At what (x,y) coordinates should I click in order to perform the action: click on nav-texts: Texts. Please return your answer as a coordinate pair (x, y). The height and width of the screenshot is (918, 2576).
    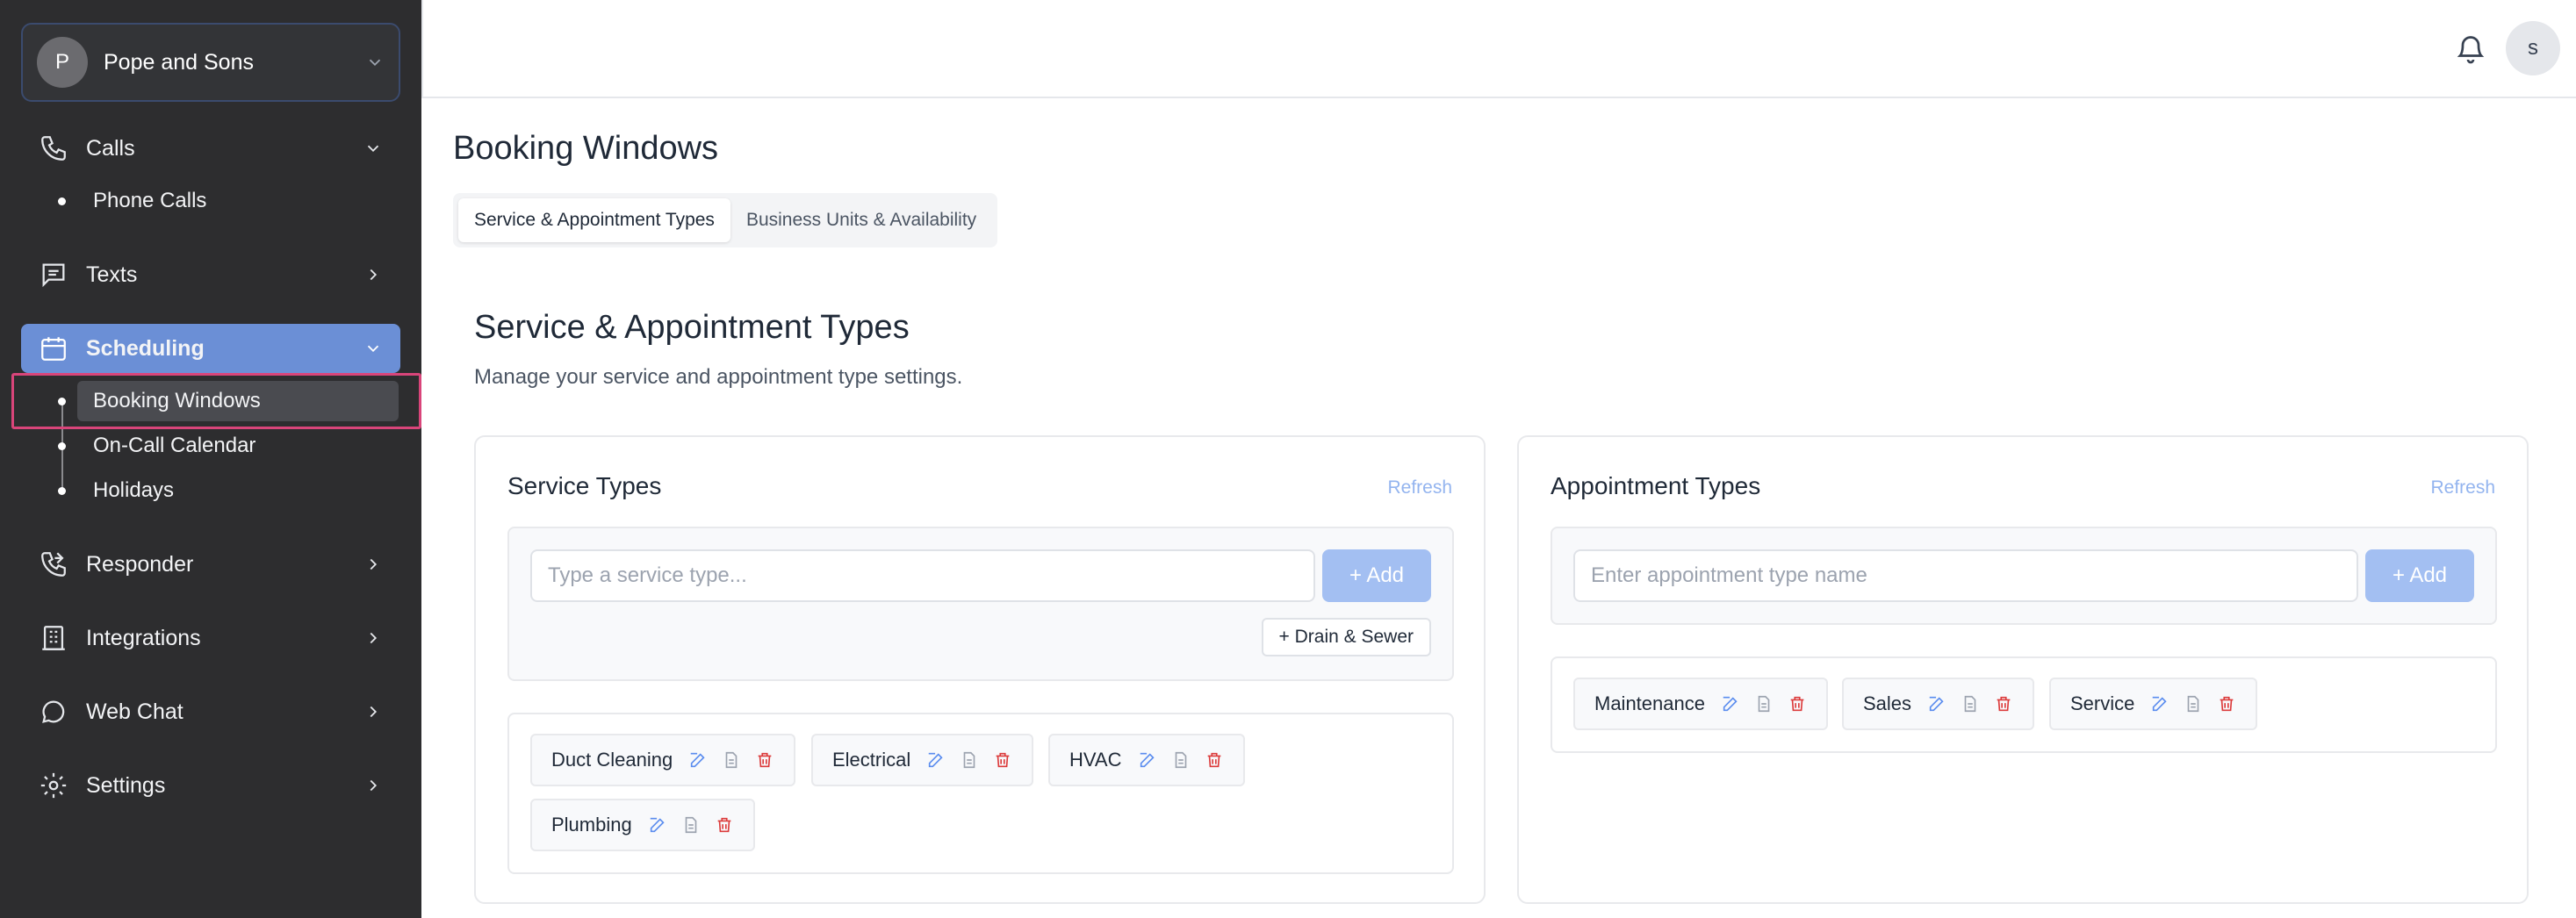
    Looking at the image, I should click on (210, 274).